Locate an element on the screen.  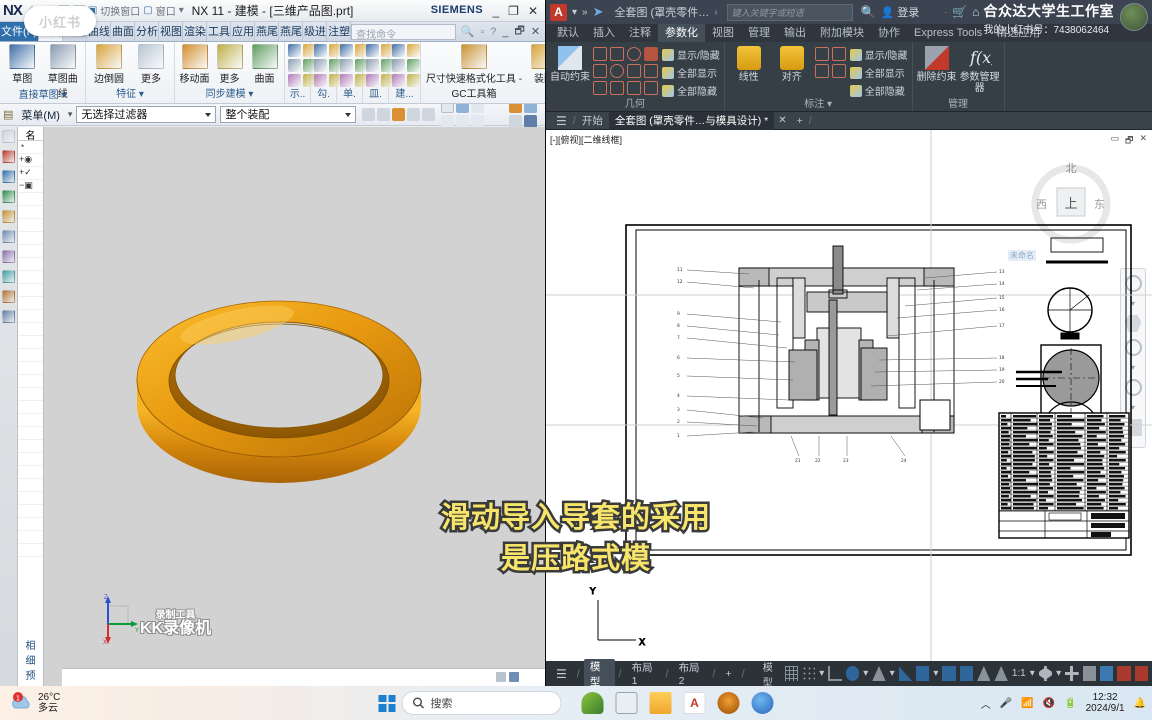
tangent-icon is located at coordinates (617, 71).